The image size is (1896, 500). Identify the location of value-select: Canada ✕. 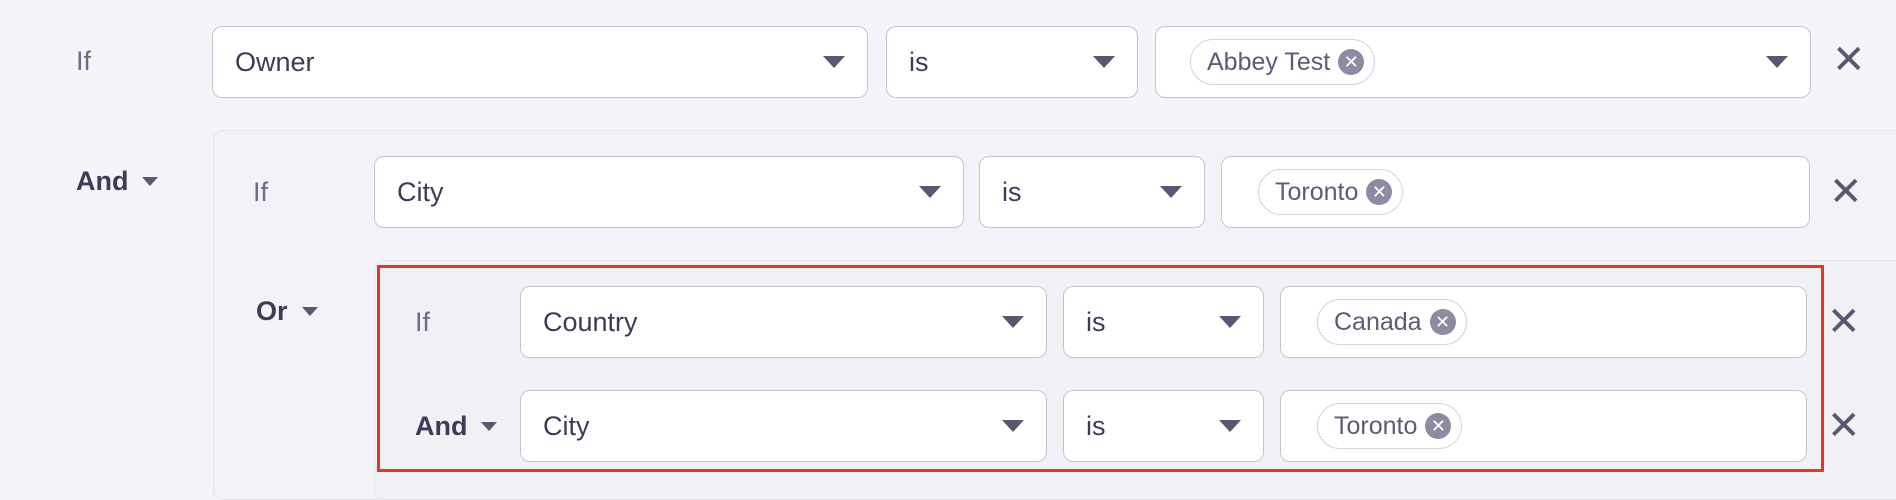
(1543, 322).